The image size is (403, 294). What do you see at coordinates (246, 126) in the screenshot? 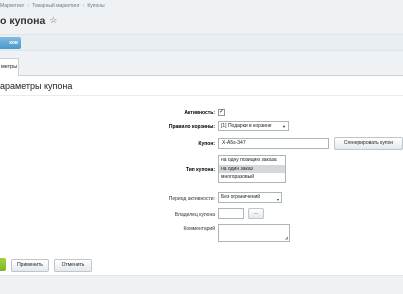
I see `basket-rule-value: [1] Подарки в корзине` at bounding box center [246, 126].